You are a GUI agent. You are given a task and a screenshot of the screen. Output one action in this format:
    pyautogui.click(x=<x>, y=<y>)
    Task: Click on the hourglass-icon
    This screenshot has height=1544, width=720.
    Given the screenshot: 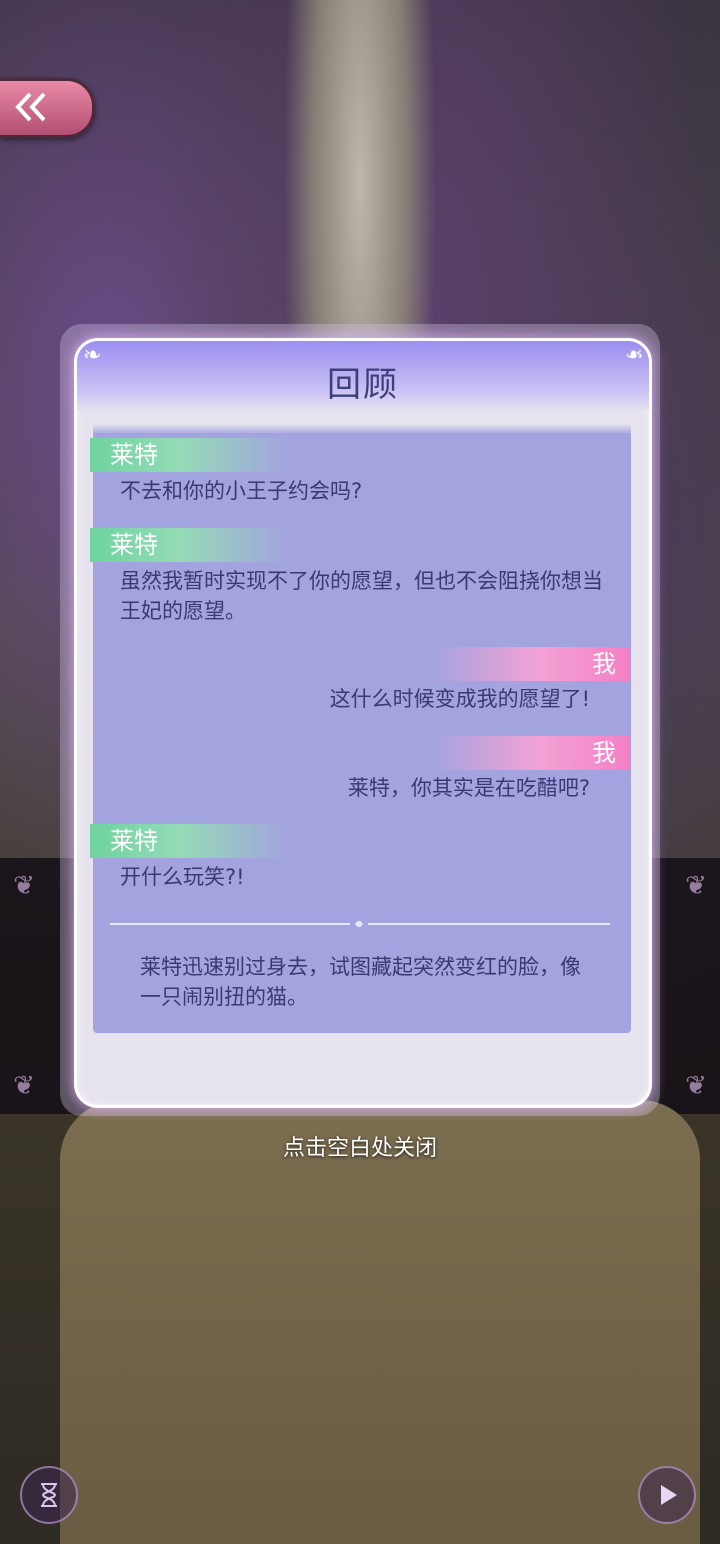 What is the action you would take?
    pyautogui.click(x=49, y=1495)
    